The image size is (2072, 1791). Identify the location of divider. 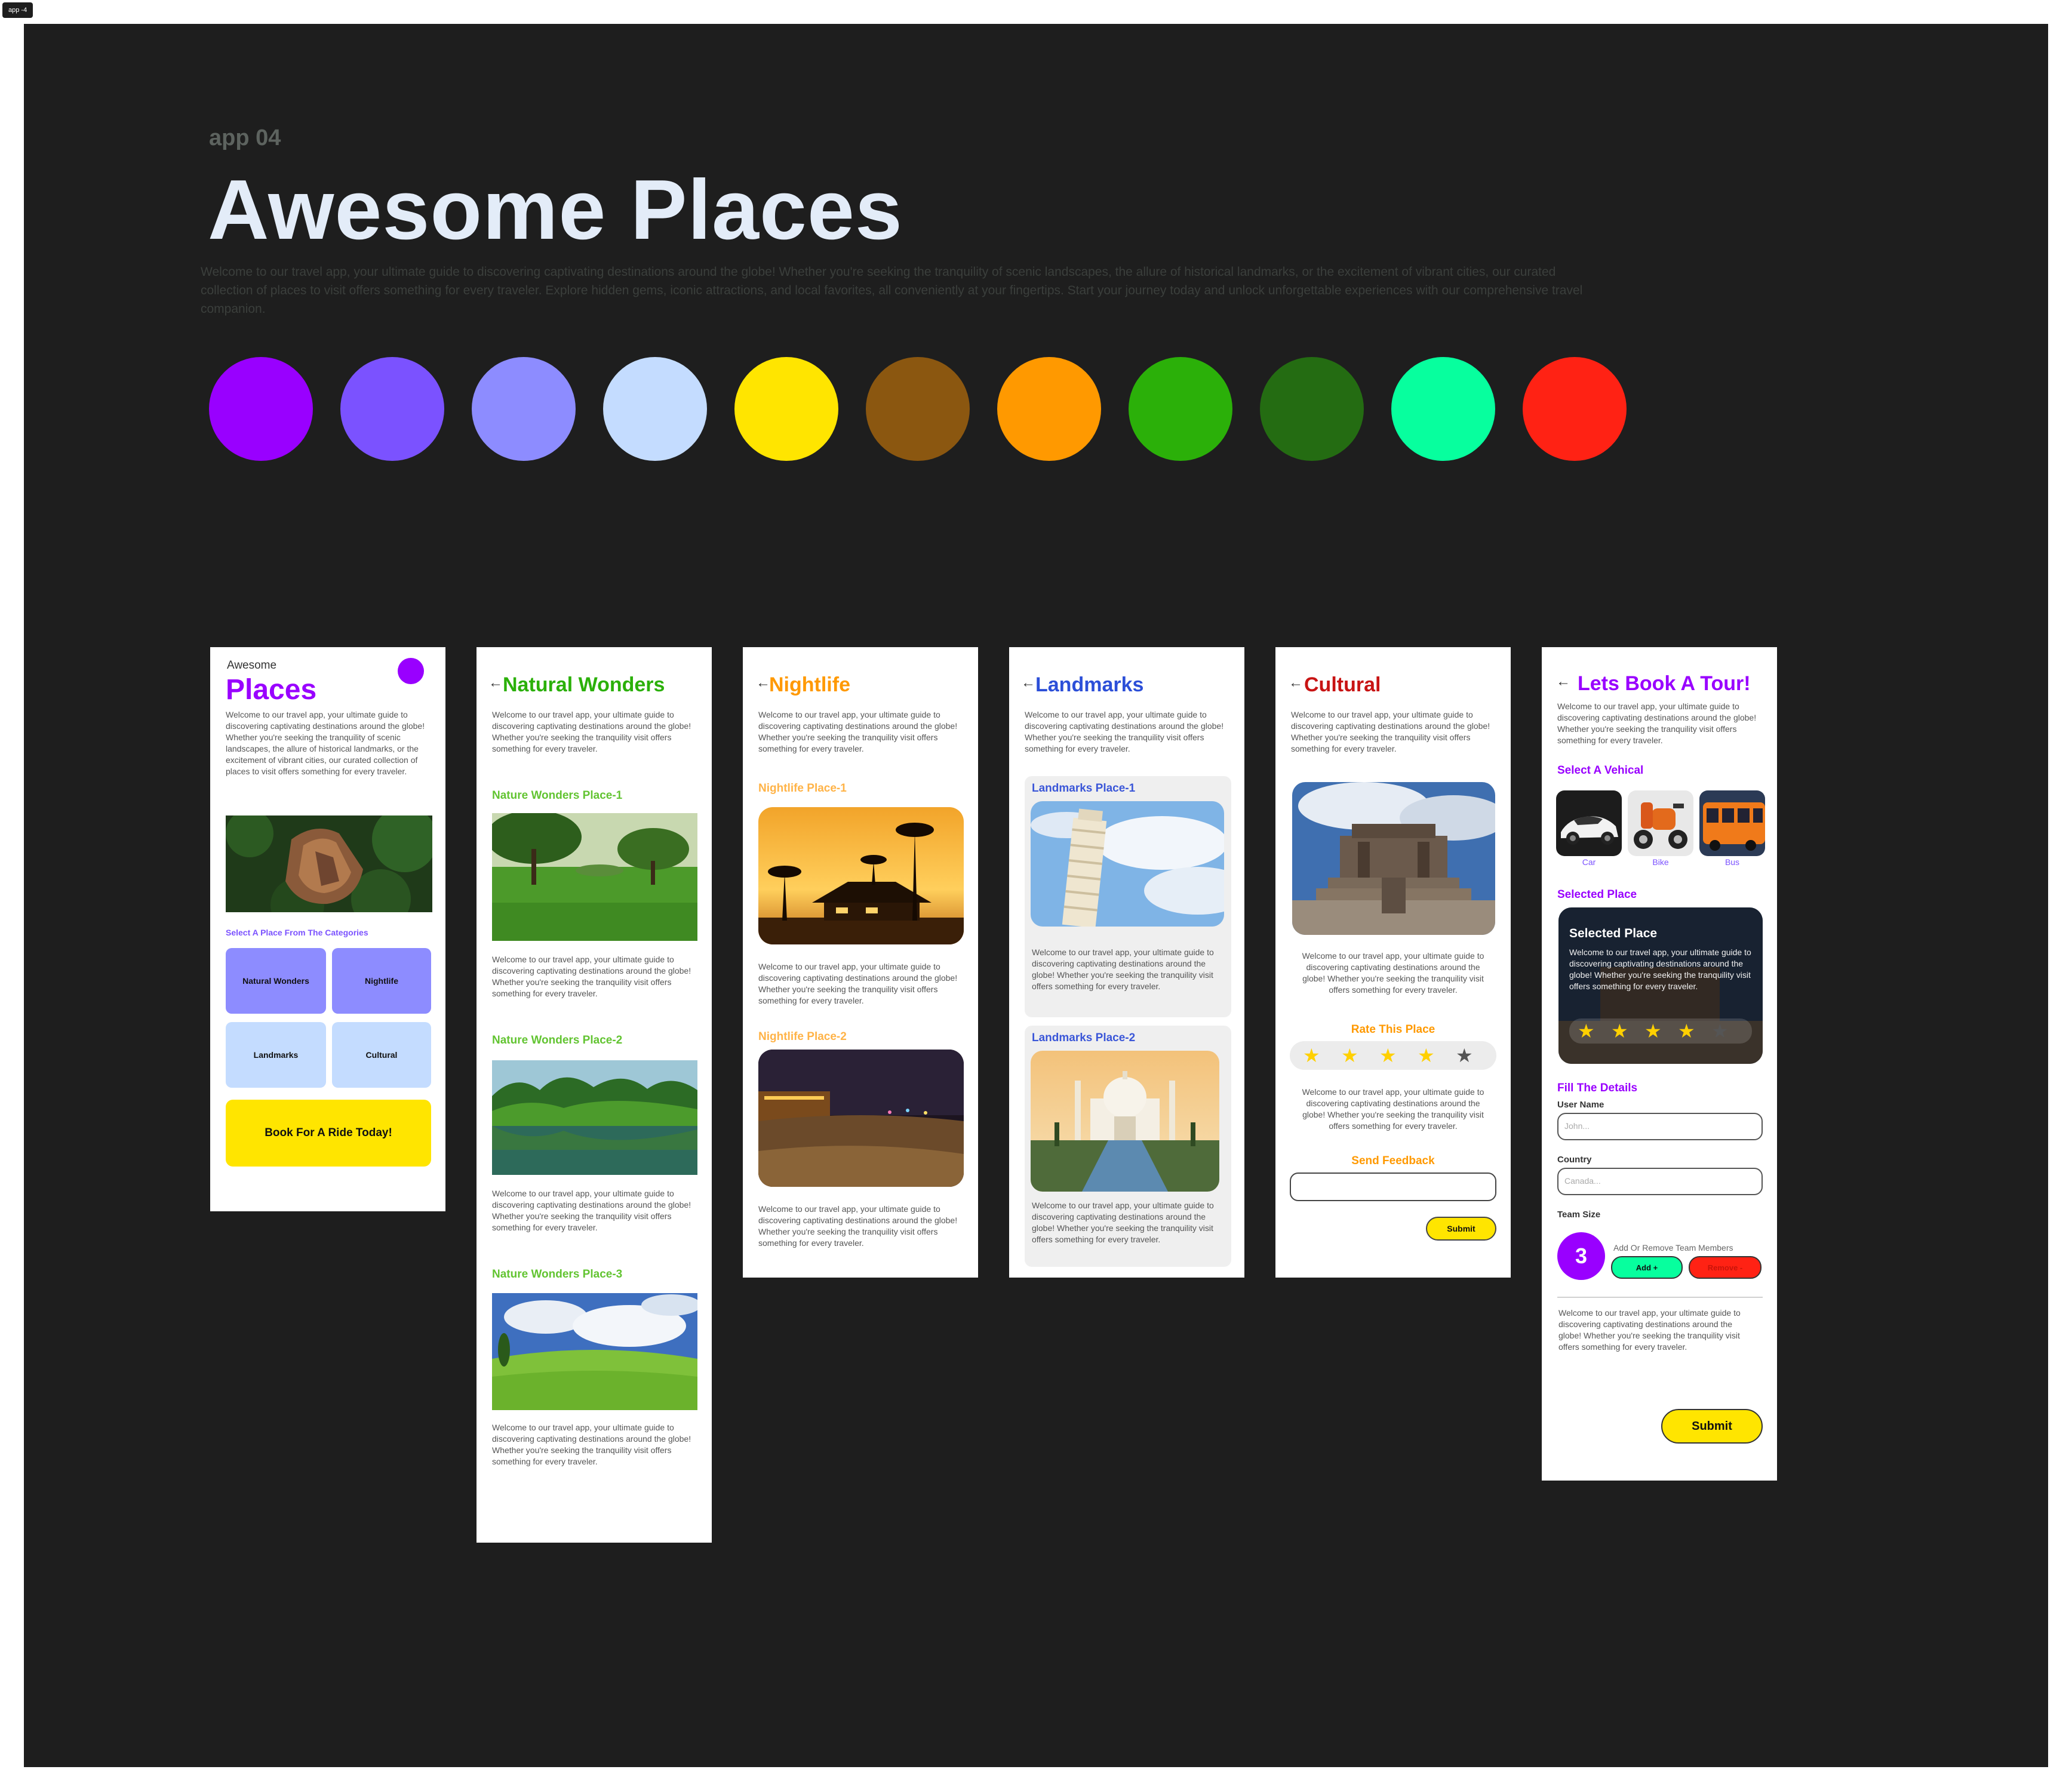
(1660, 1297).